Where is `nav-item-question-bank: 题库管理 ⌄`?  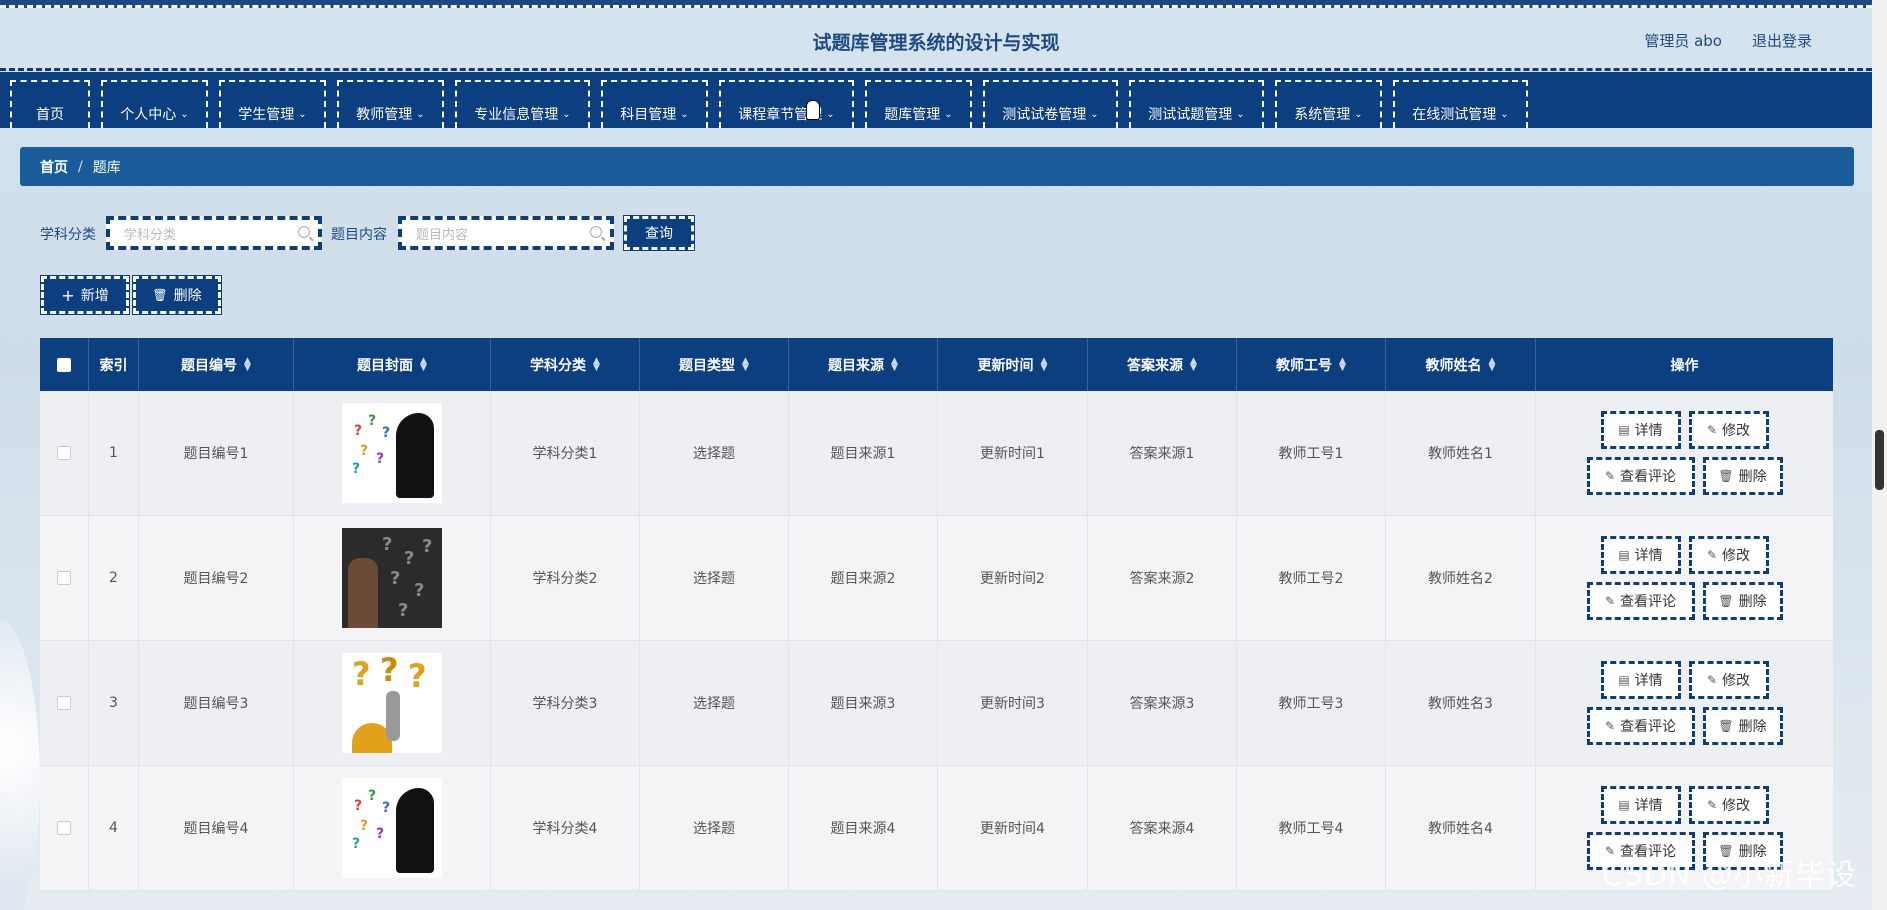
nav-item-question-bank: 题库管理 ⌄ is located at coordinates (918, 104).